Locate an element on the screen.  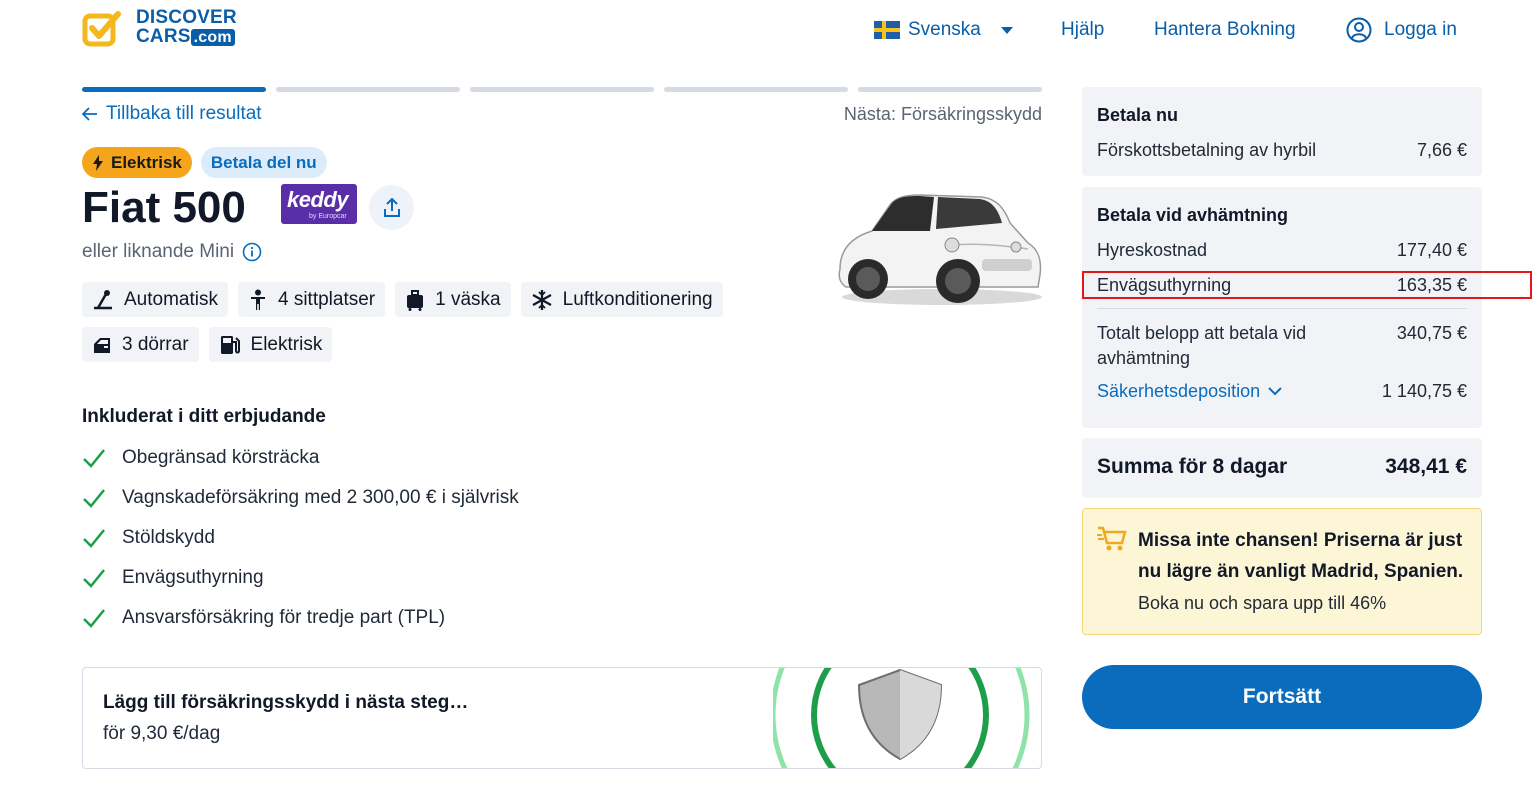
included-item: Stöldskydd is located at coordinates (300, 538).